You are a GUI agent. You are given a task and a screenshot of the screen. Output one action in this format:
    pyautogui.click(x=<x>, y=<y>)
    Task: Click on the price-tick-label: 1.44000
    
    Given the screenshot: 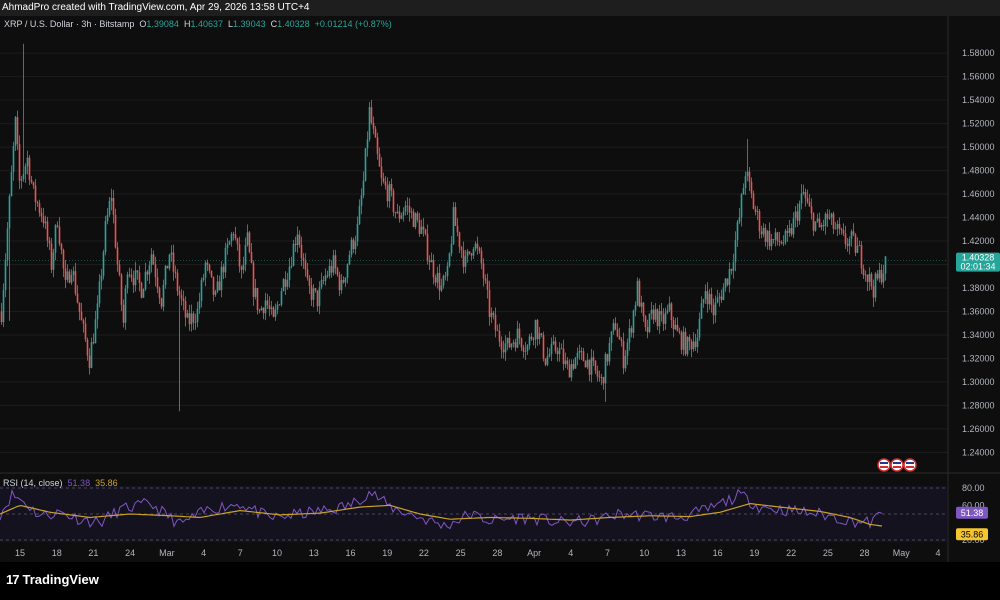 What is the action you would take?
    pyautogui.click(x=978, y=218)
    